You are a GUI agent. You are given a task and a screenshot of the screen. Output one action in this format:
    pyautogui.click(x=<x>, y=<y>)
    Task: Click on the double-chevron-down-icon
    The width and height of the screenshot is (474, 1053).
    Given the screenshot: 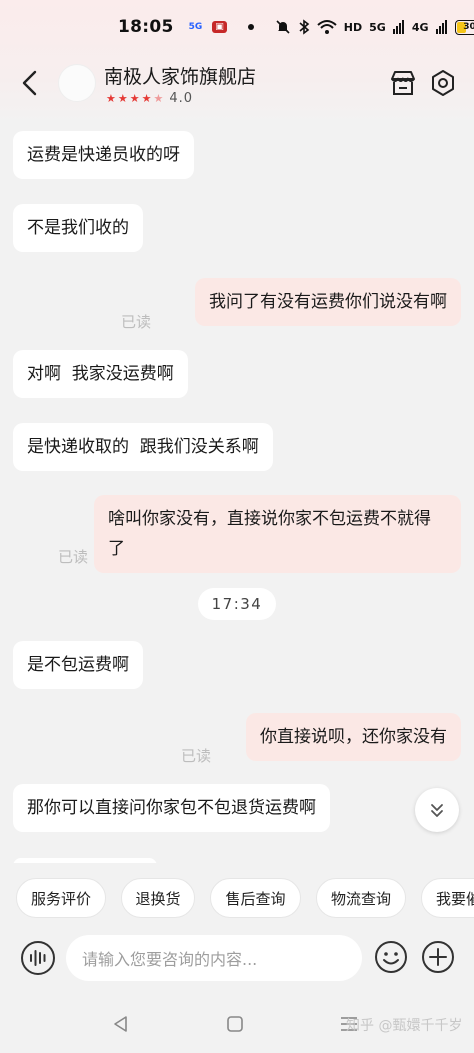 What is the action you would take?
    pyautogui.click(x=437, y=810)
    